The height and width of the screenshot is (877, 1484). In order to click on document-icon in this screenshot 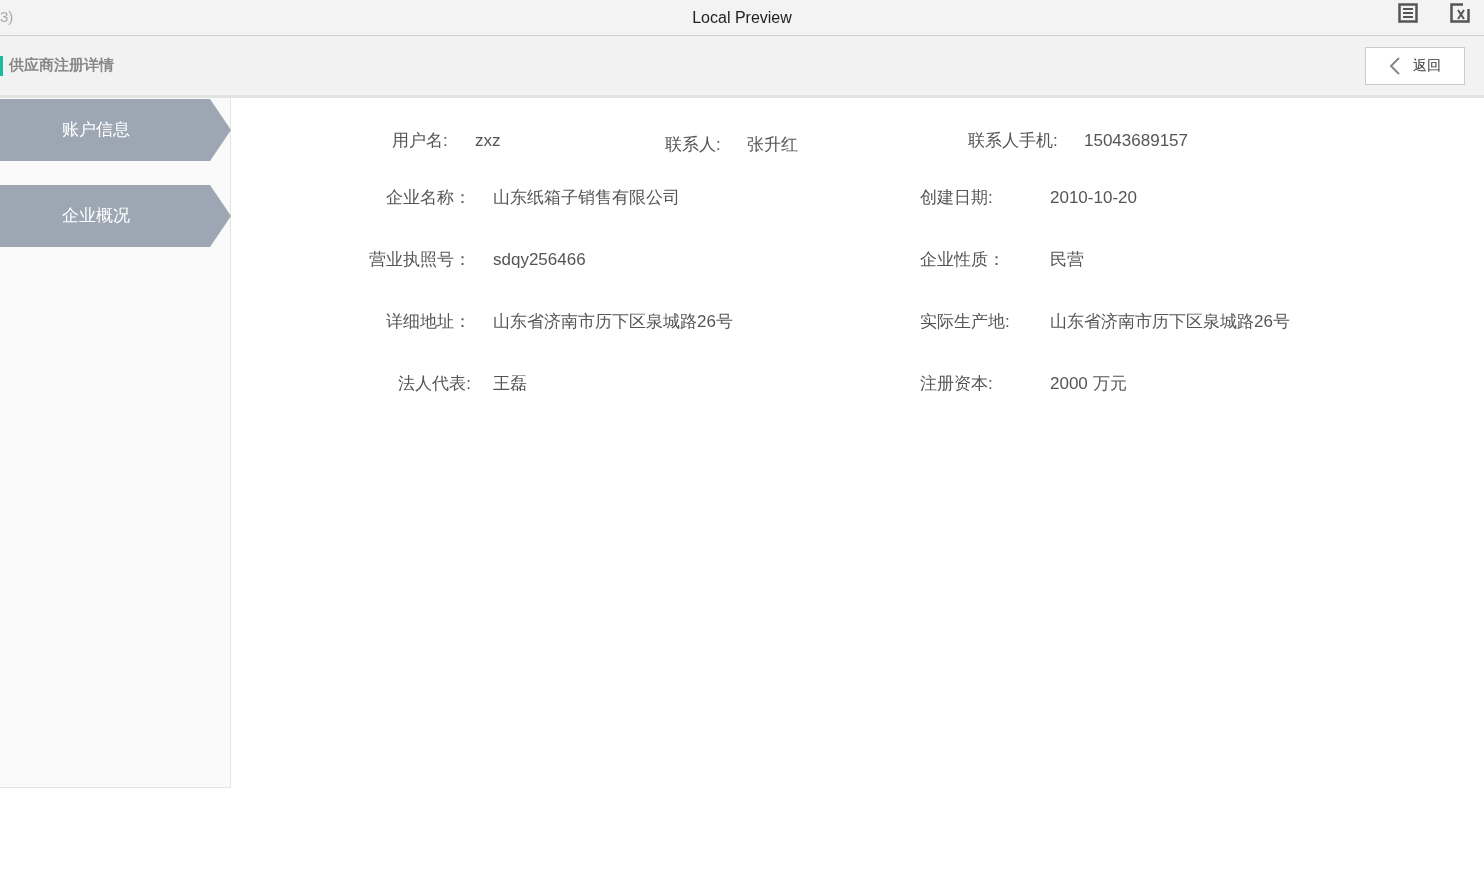, I will do `click(1408, 13)`.